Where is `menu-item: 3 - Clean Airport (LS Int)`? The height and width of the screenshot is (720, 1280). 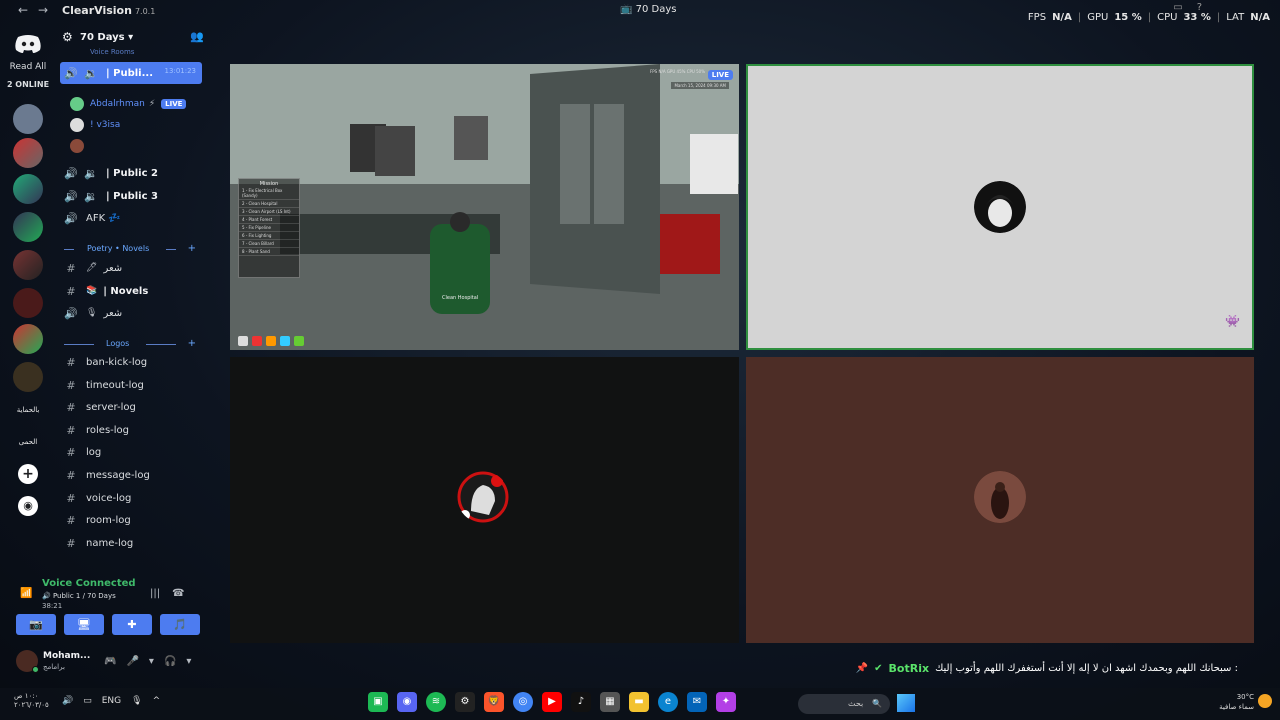
menu-item: 3 - Clean Airport (LS Int) is located at coordinates (269, 212).